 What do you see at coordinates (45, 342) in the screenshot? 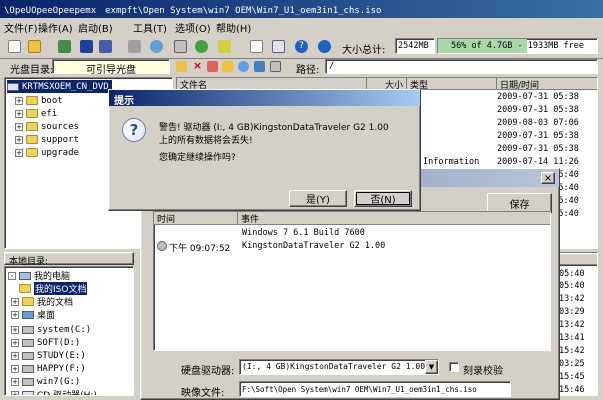
I see `tree-item-drive-d: + SOFT(D:)` at bounding box center [45, 342].